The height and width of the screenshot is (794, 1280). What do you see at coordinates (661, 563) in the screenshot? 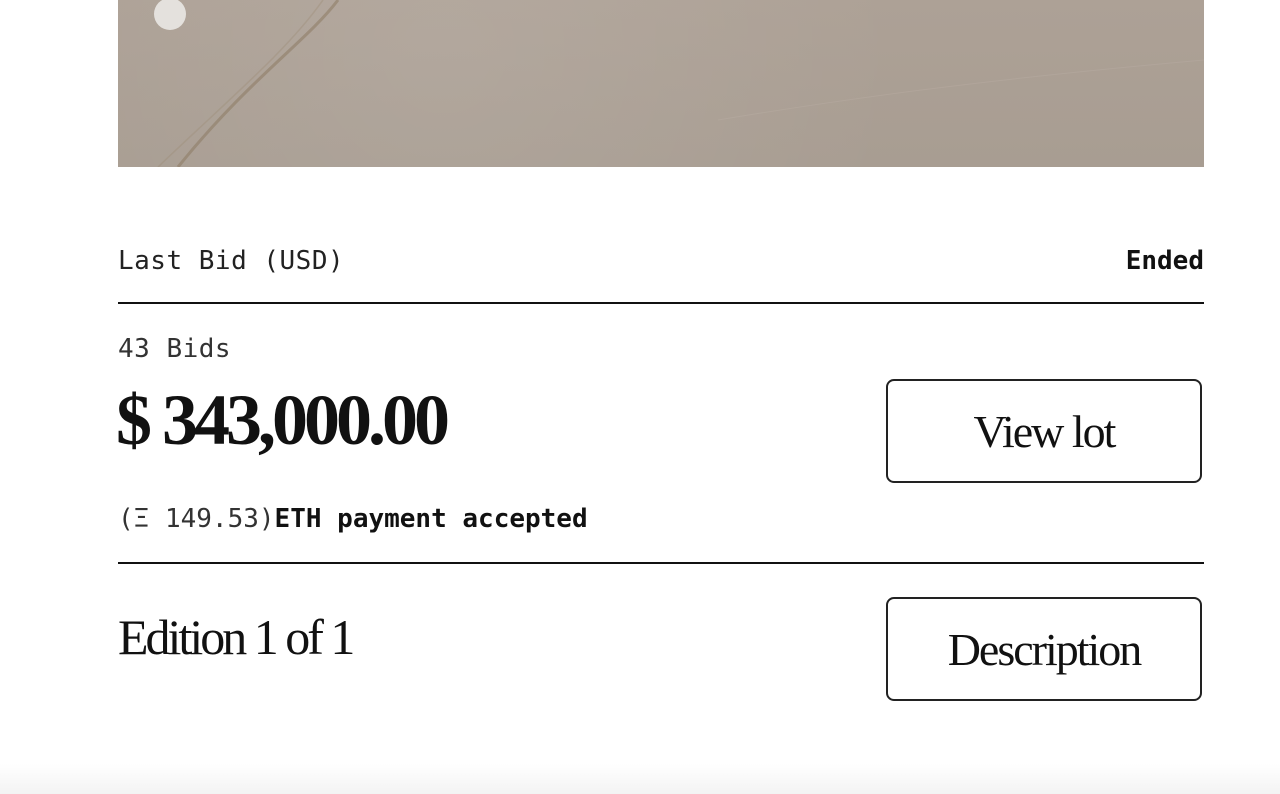
I see `divider-bottom` at bounding box center [661, 563].